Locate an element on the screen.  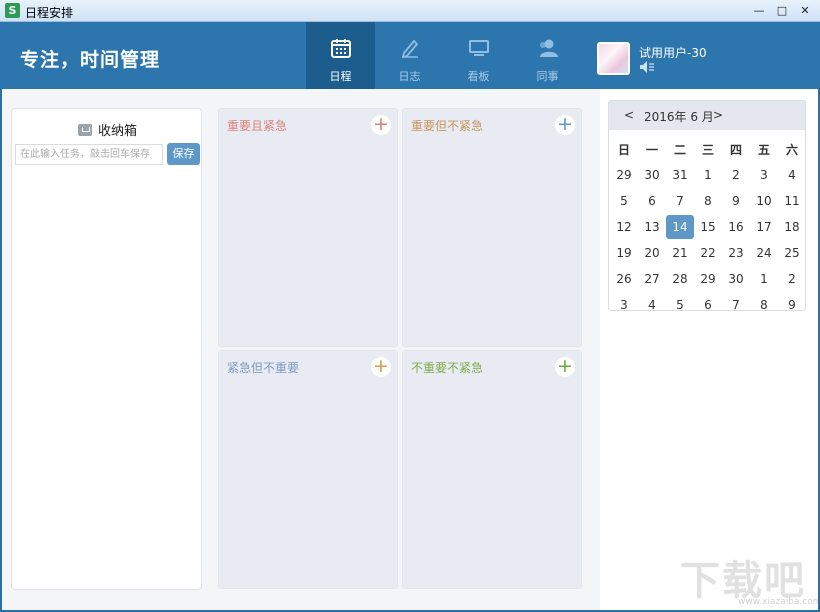
calendar-day: 19 is located at coordinates (624, 253).